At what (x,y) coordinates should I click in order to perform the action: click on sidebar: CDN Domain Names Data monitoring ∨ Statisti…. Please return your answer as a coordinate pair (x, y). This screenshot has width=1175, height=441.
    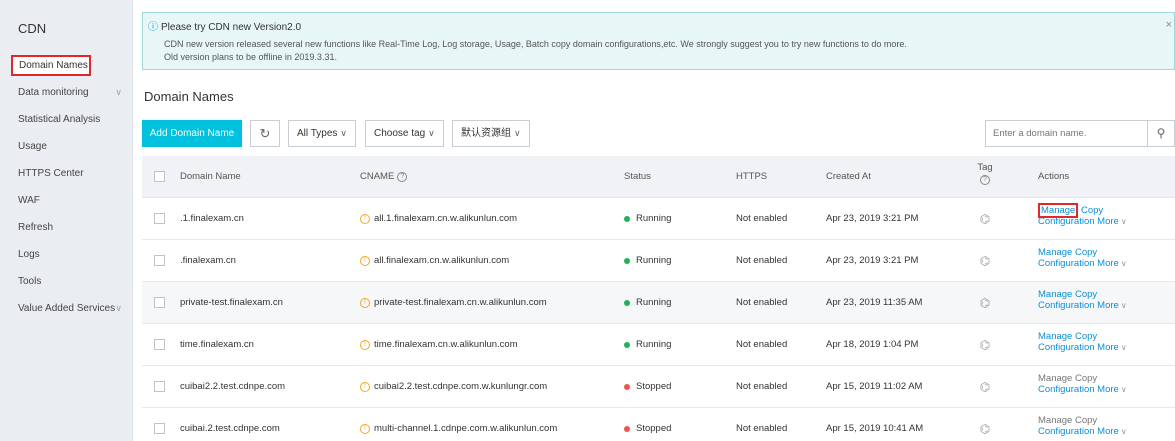
    Looking at the image, I should click on (66, 220).